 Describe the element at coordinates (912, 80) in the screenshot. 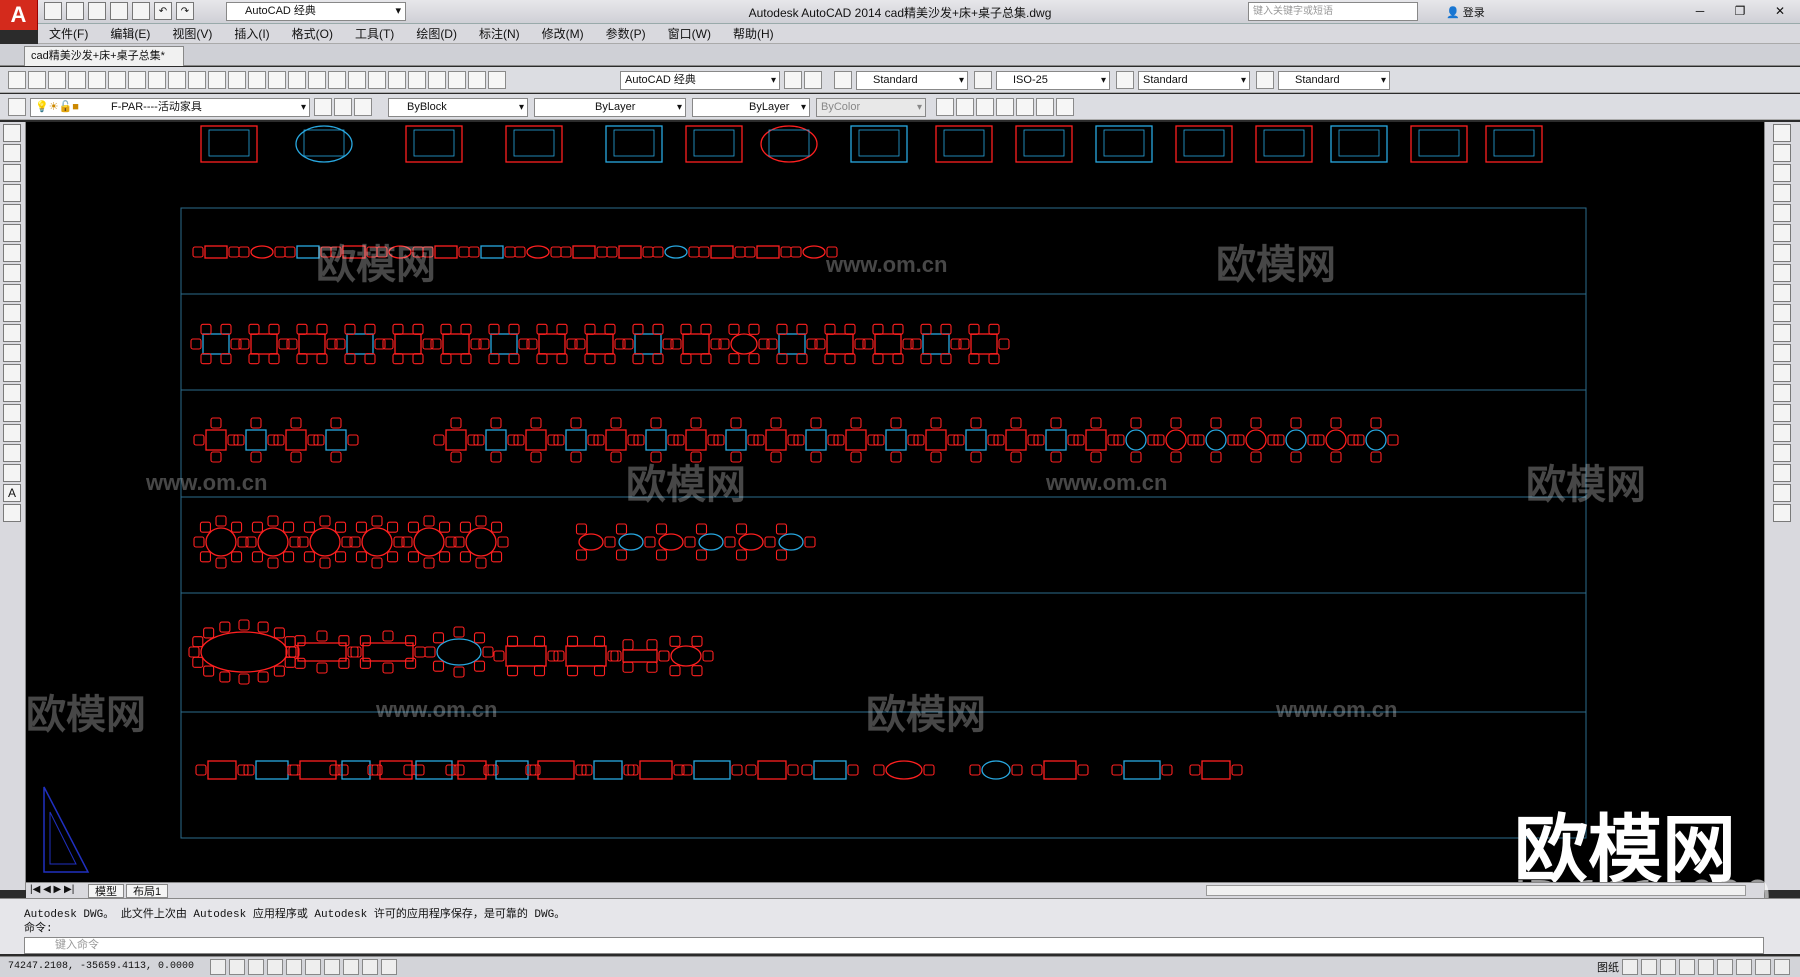

I see `text-style-combo: Standard` at that location.